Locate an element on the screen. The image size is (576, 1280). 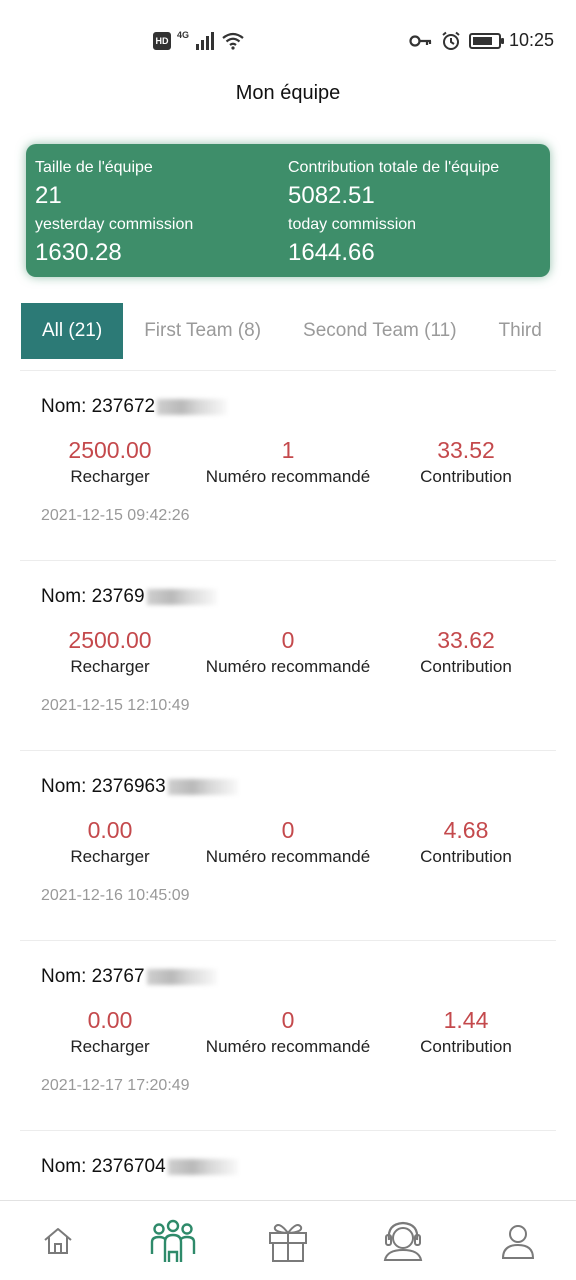
status-bar: HD 4G 10:25 is located at coordinates (288, 42).